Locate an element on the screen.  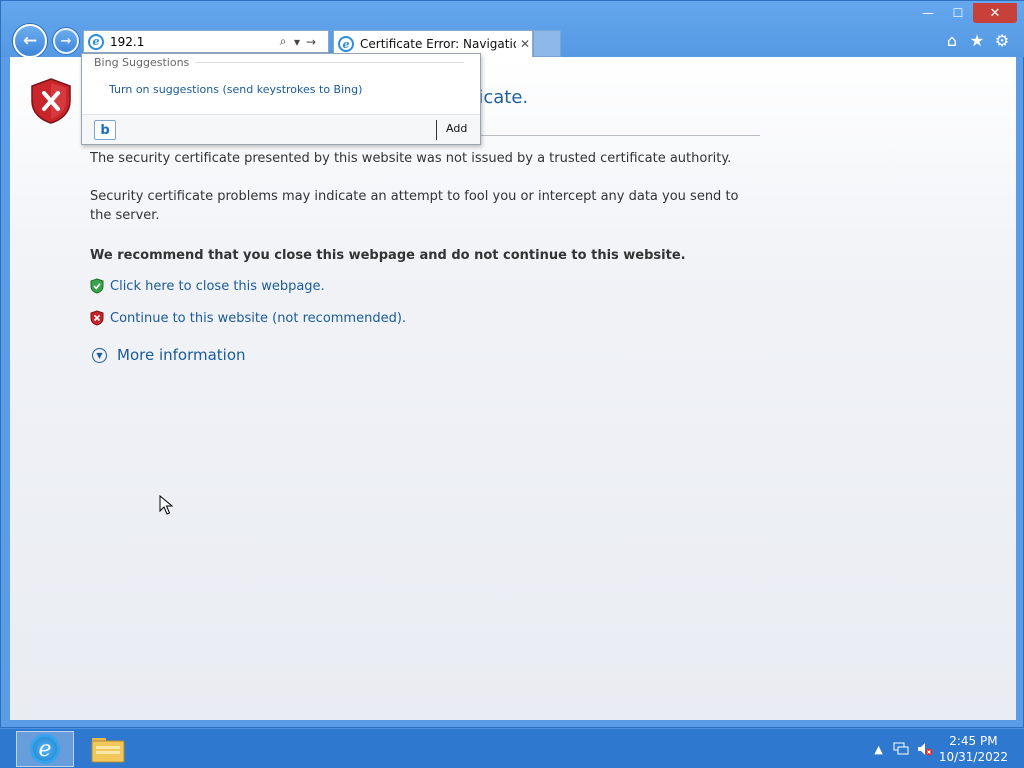
suggestions-footer: b Add is located at coordinates (281, 129).